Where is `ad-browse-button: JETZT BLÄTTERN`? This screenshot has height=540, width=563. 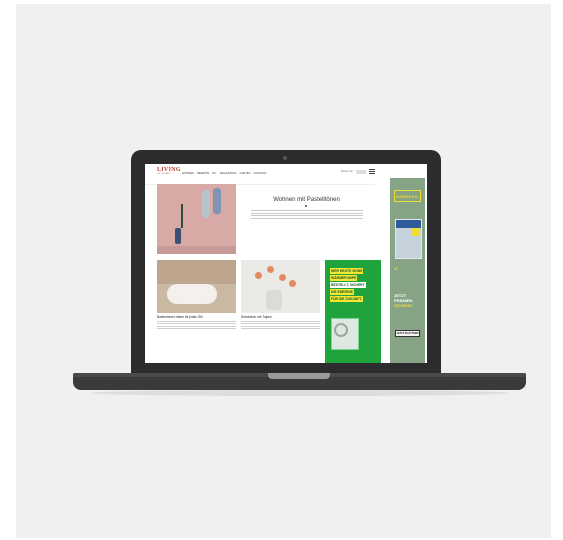 ad-browse-button: JETZT BLÄTTERN is located at coordinates (407, 333).